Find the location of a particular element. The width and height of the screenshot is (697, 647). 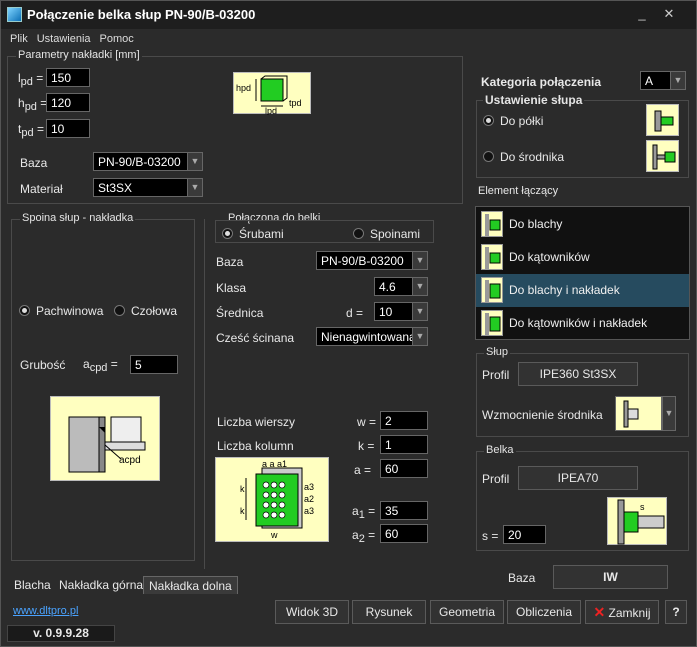

app-icon is located at coordinates (14, 14).